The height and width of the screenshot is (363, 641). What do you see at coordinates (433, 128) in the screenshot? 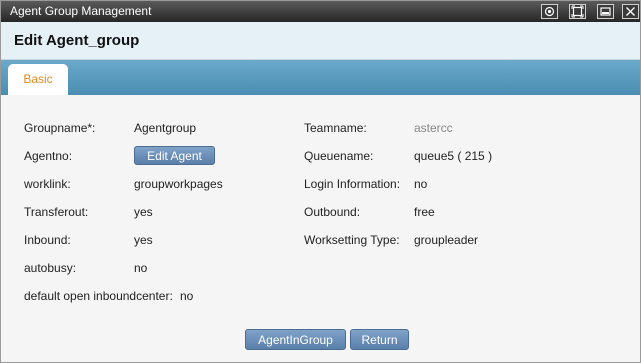
I see `teamname-value: astercc` at bounding box center [433, 128].